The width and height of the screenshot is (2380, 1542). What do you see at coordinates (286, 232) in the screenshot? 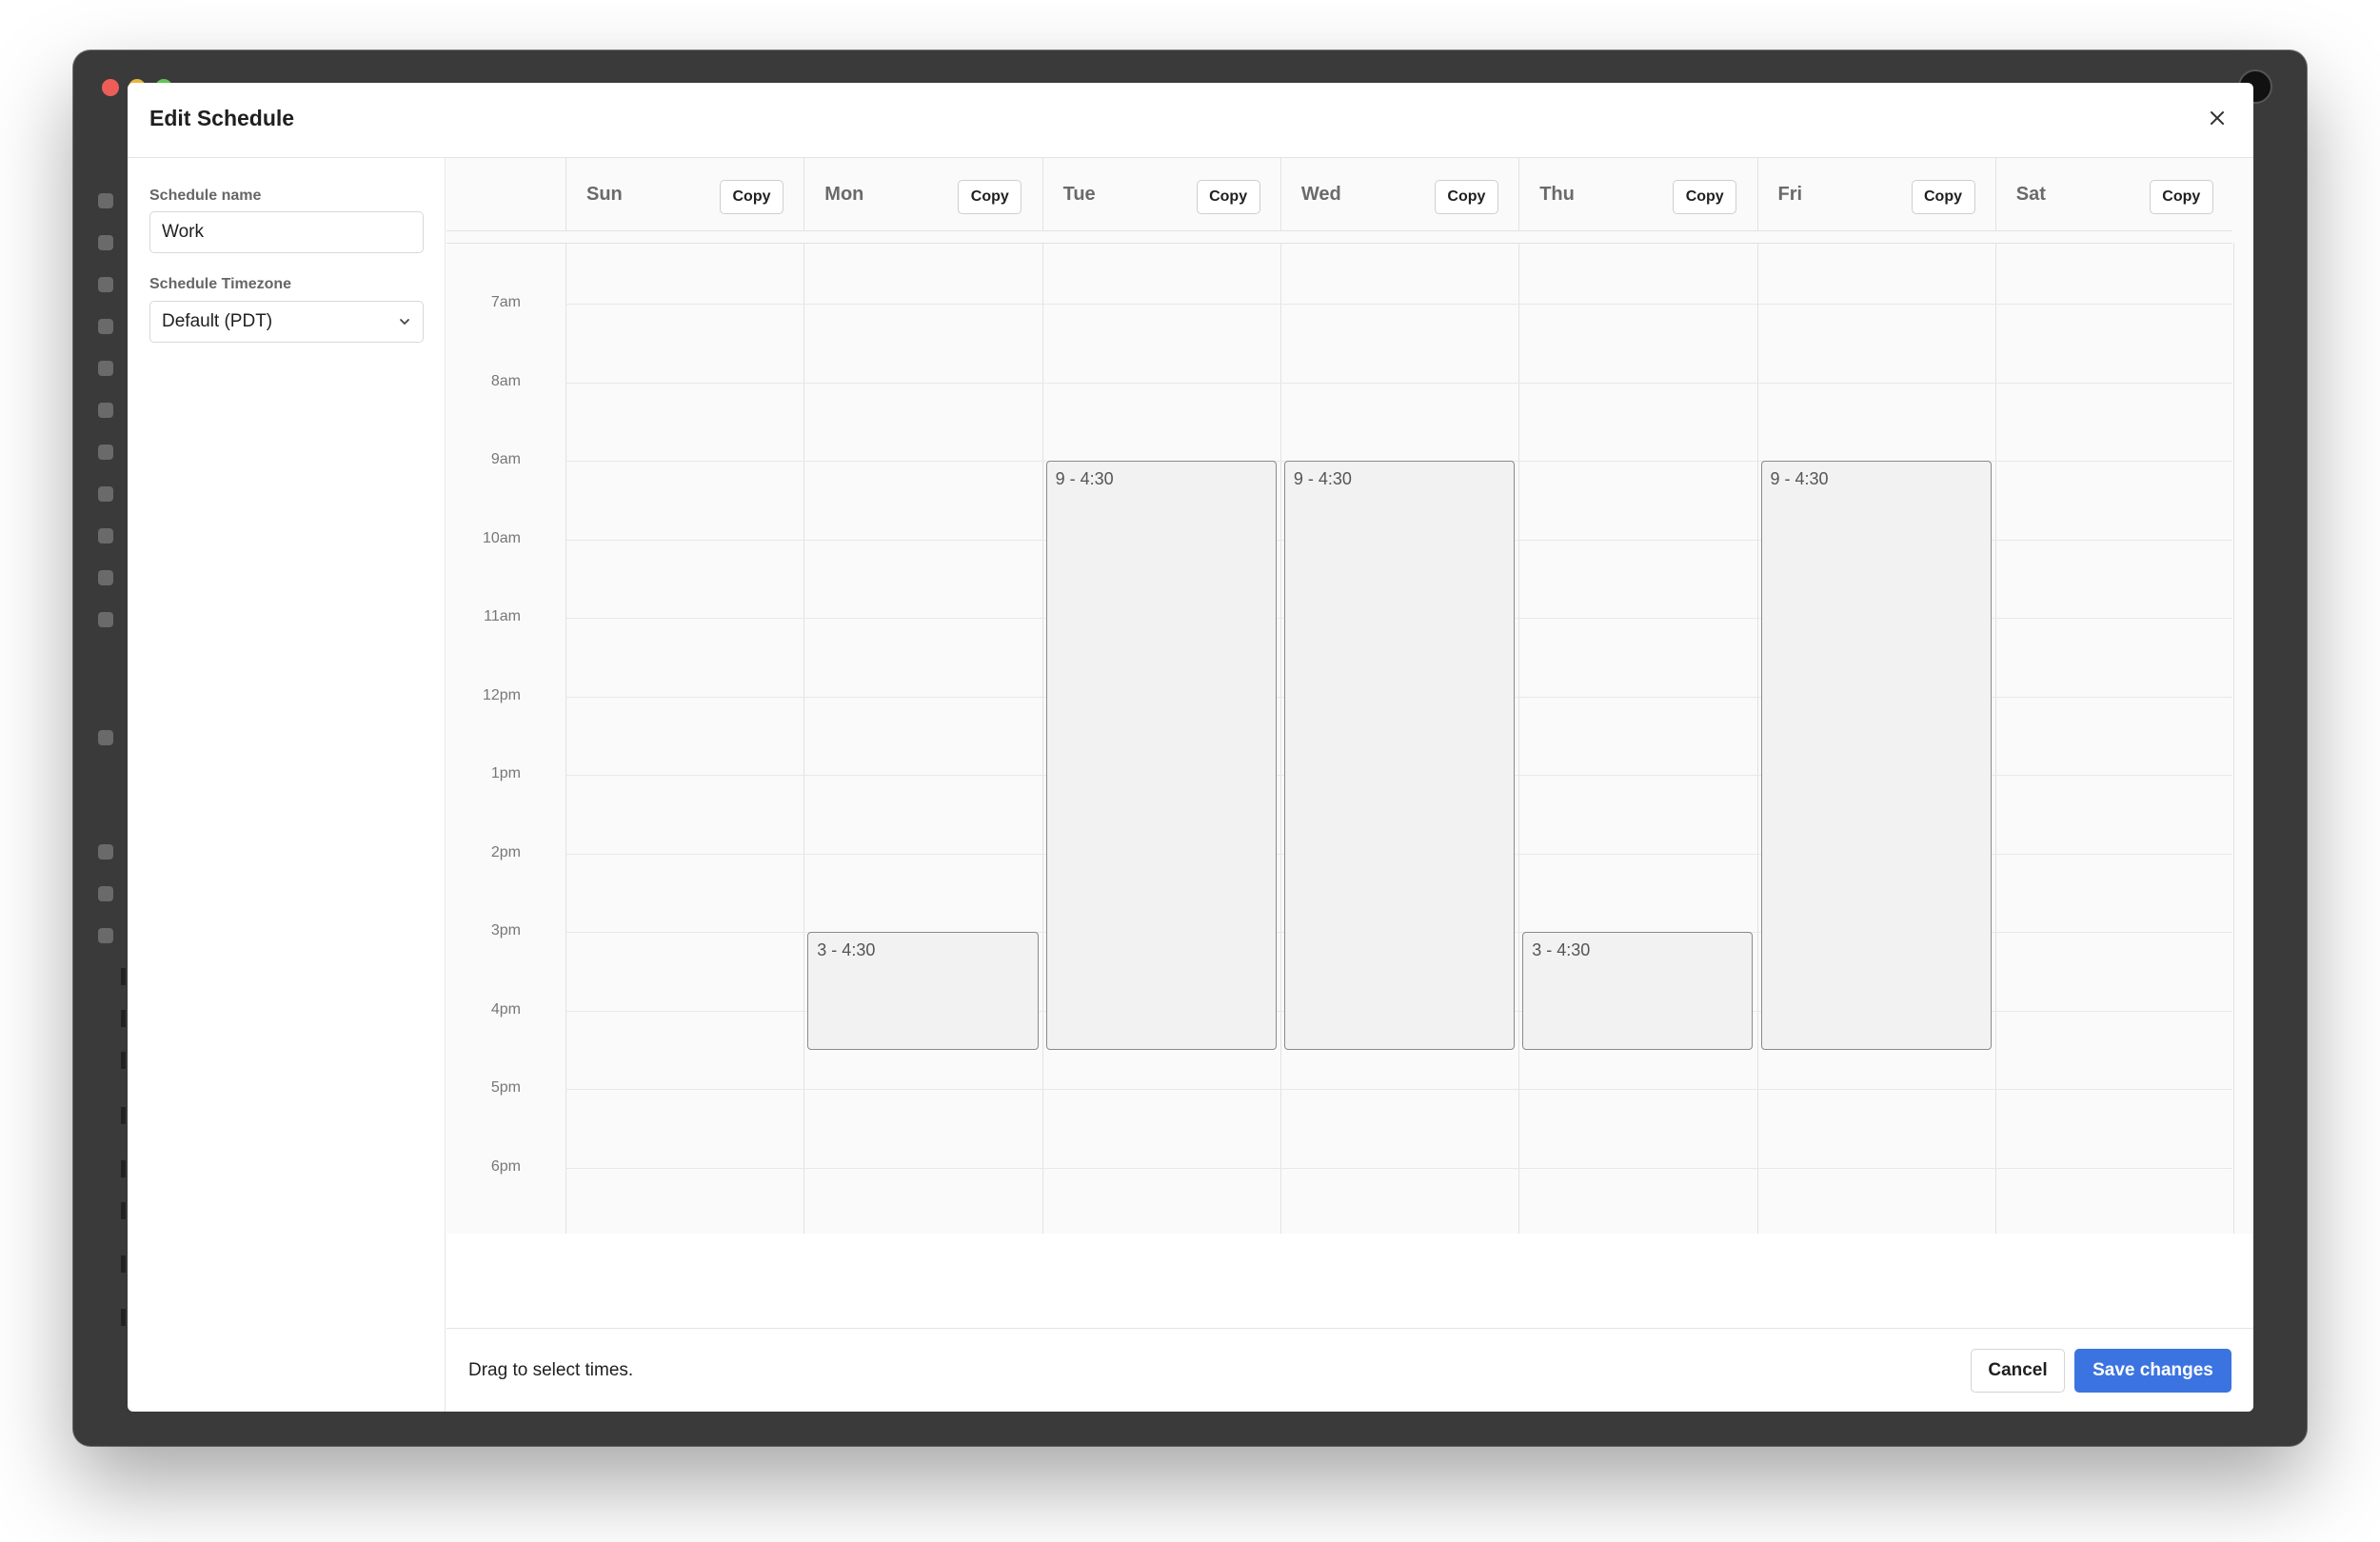
I see `schedule-name-input` at bounding box center [286, 232].